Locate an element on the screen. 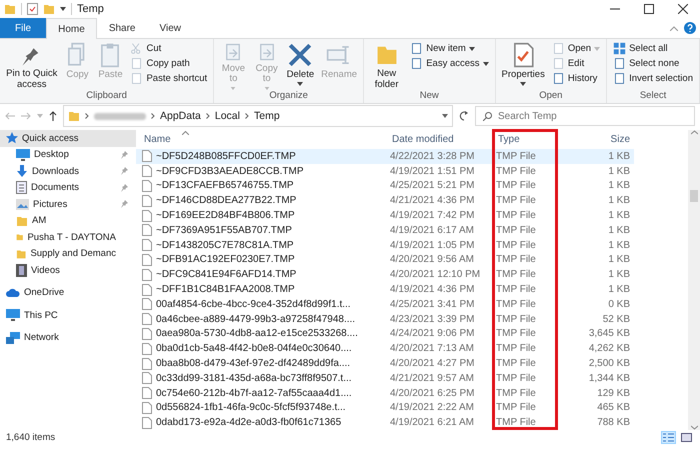  date-cell-text: 4/20/2021 12:10 PM is located at coordinates (436, 274).